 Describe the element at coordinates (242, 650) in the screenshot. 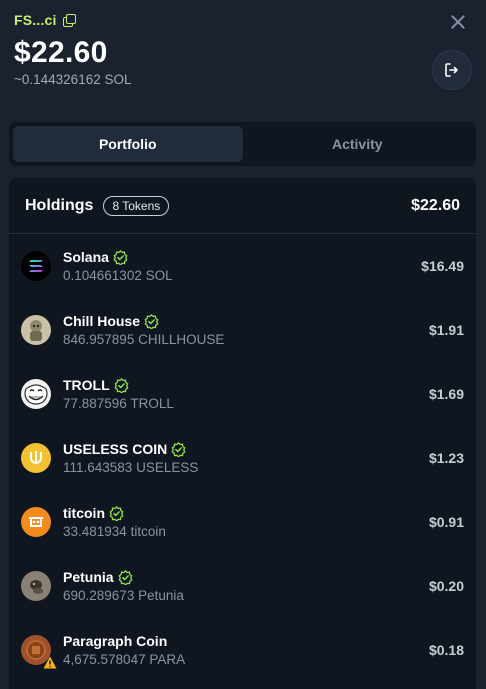

I see `token-row-paragraph-coin: Paragraph Coin 4,675.578047 PARA $0.18` at that location.